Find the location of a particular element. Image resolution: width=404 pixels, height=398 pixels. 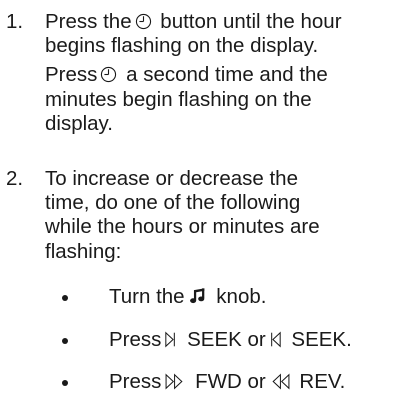

bullet-3-text: Press FWD or REV. is located at coordinates (227, 382).